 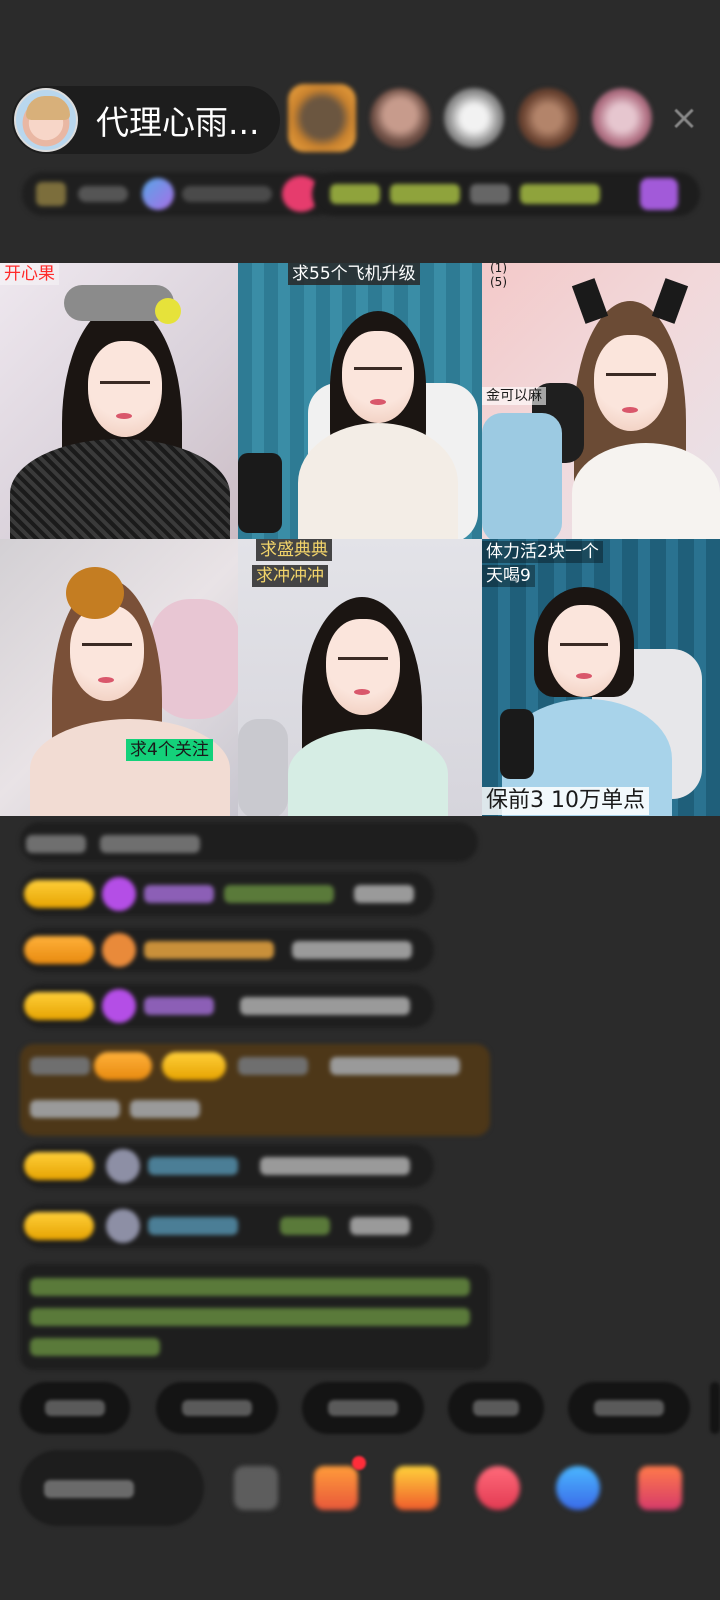 What do you see at coordinates (508, 576) in the screenshot?
I see `tile-label: 天喝9` at bounding box center [508, 576].